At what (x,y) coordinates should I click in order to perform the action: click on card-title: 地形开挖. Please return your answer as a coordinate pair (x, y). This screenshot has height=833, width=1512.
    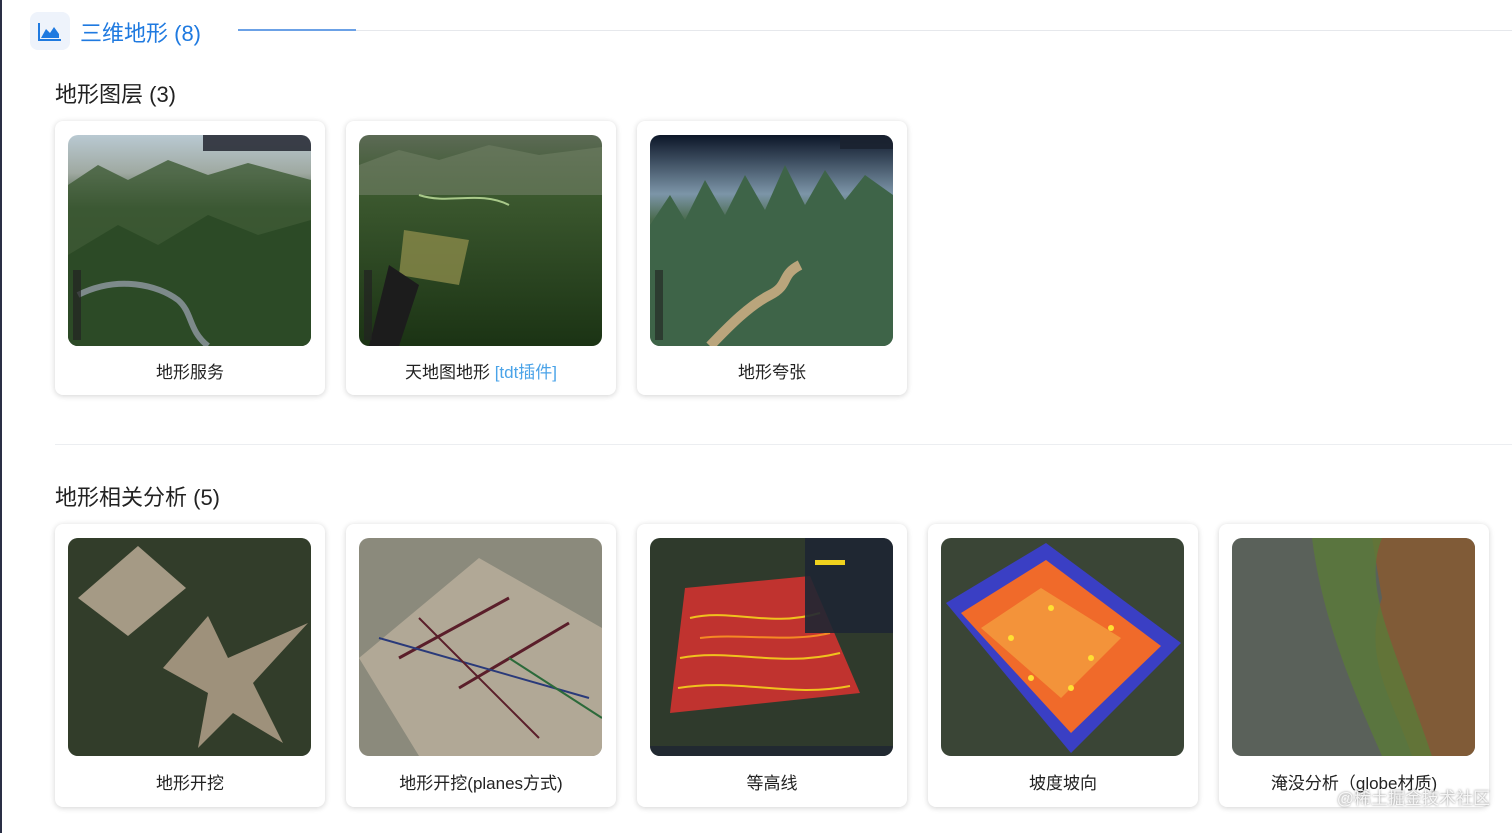
    Looking at the image, I should click on (190, 783).